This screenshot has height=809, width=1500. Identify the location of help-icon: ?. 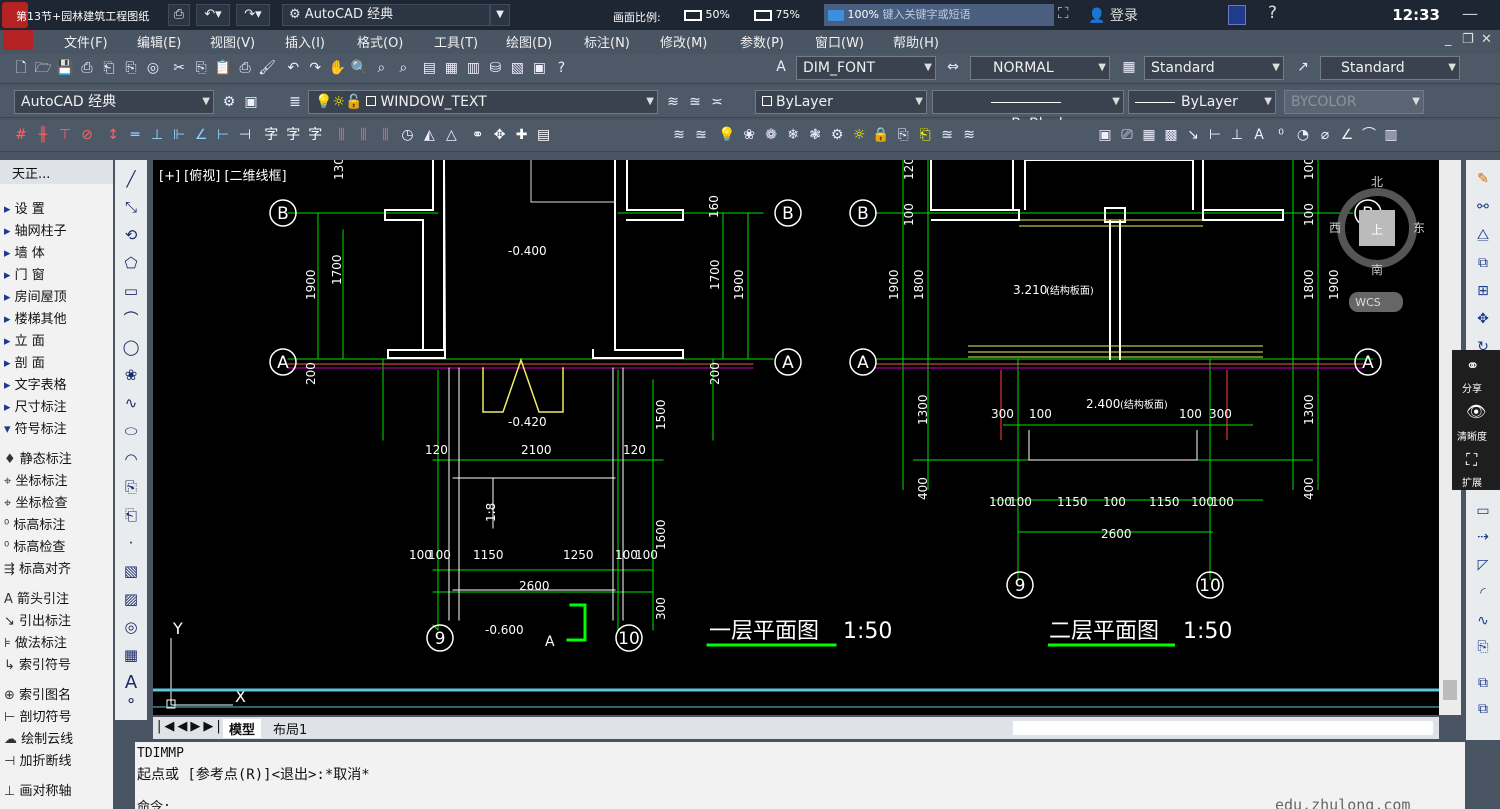
(1272, 13).